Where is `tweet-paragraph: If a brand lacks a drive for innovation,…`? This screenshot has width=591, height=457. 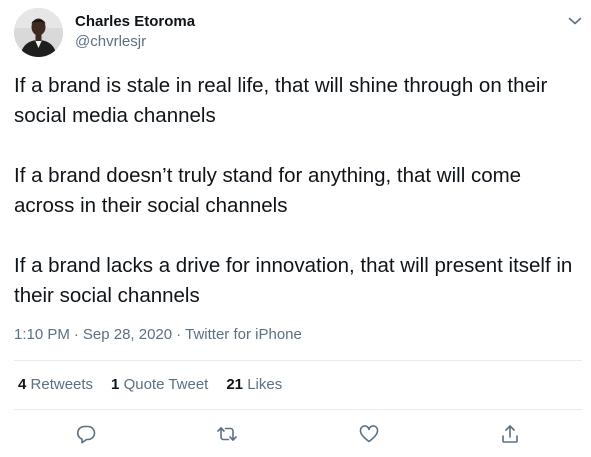
tweet-paragraph: If a brand lacks a drive for innovation,… is located at coordinates (293, 280).